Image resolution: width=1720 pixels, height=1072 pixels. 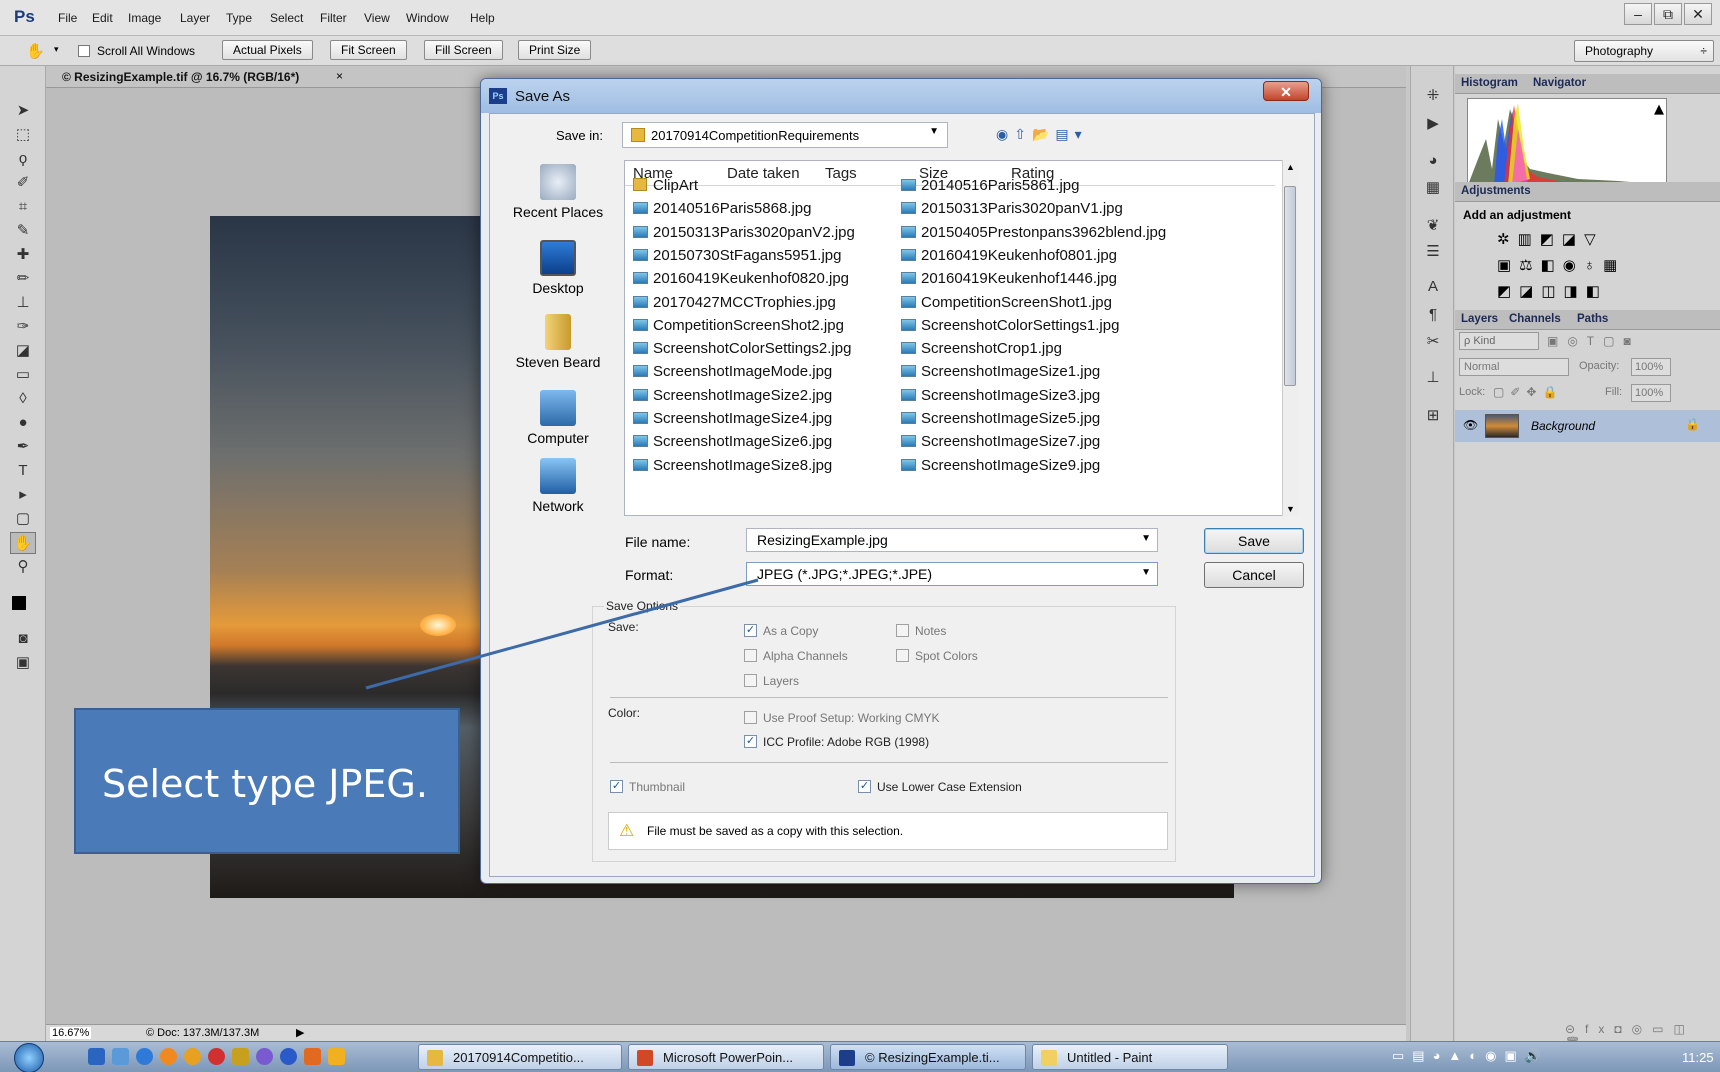 What do you see at coordinates (96, 1056) in the screenshot?
I see `show-desktop-icon` at bounding box center [96, 1056].